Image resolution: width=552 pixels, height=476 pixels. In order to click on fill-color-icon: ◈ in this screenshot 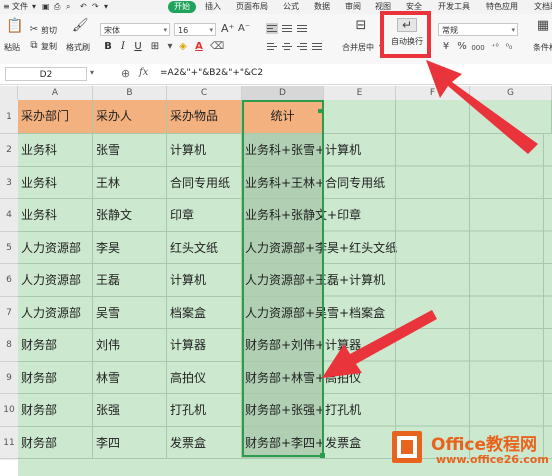, I will do `click(183, 47)`.